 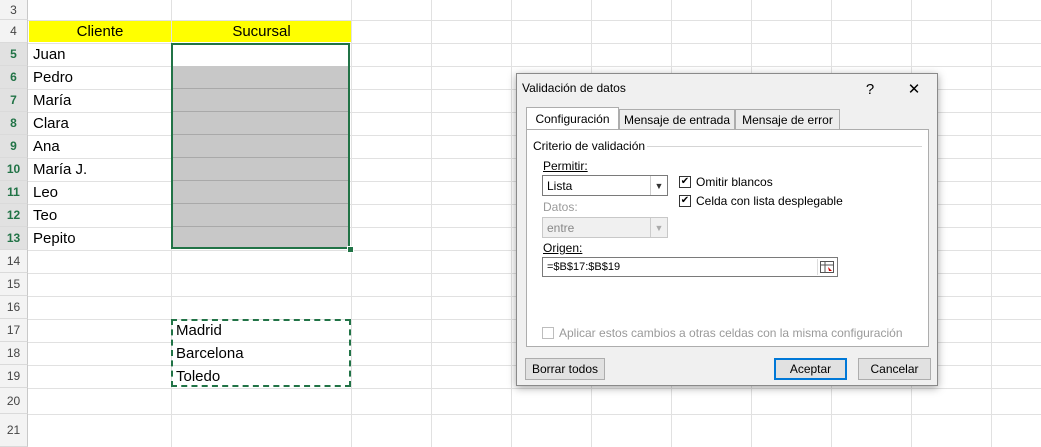 What do you see at coordinates (894, 369) in the screenshot?
I see `cancel-button: Cancelar` at bounding box center [894, 369].